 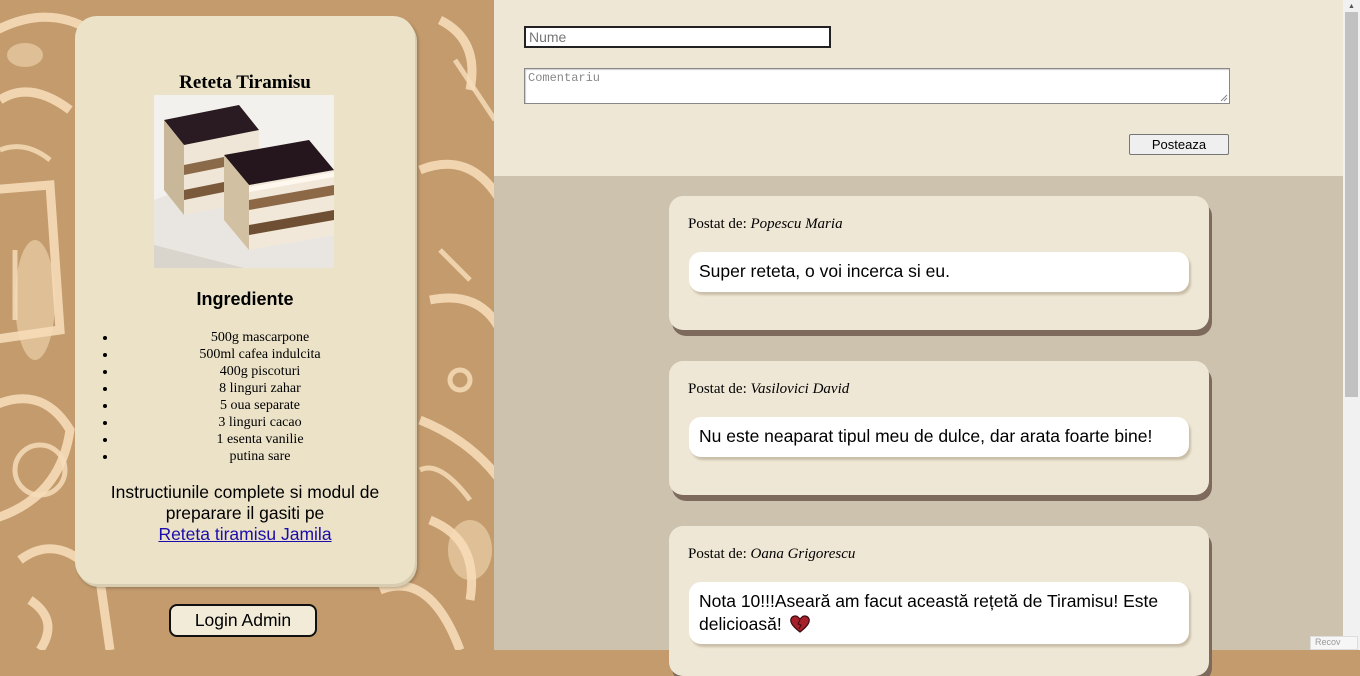 What do you see at coordinates (266, 354) in the screenshot?
I see `ingredient-item: 500ml cafea indulcita` at bounding box center [266, 354].